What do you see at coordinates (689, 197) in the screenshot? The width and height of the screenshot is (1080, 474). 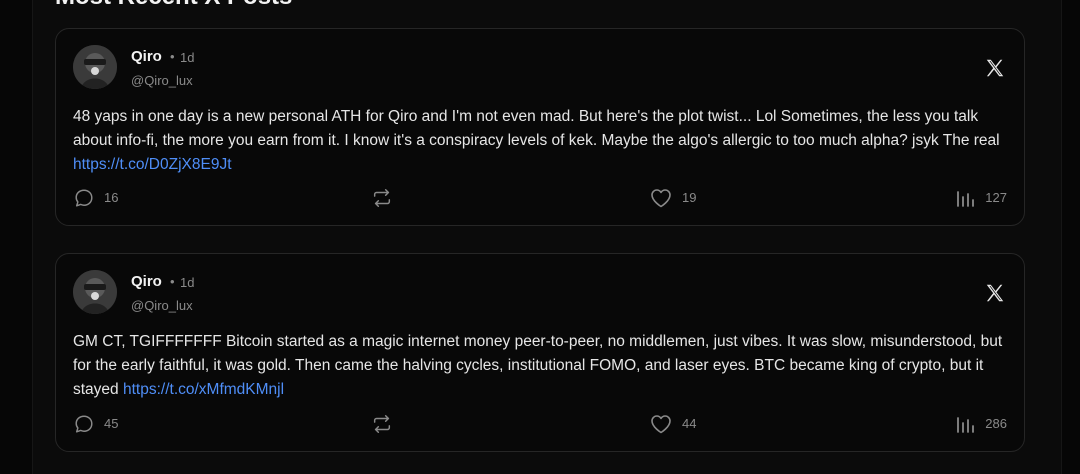 I see `like-count: 19` at bounding box center [689, 197].